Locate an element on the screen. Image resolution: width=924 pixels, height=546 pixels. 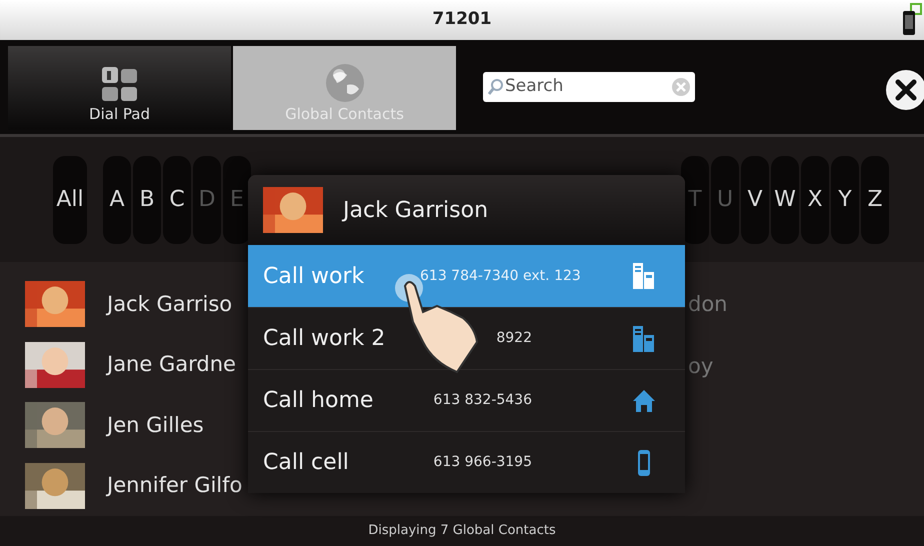
phone-number: 613 966-3195 is located at coordinates (482, 462).